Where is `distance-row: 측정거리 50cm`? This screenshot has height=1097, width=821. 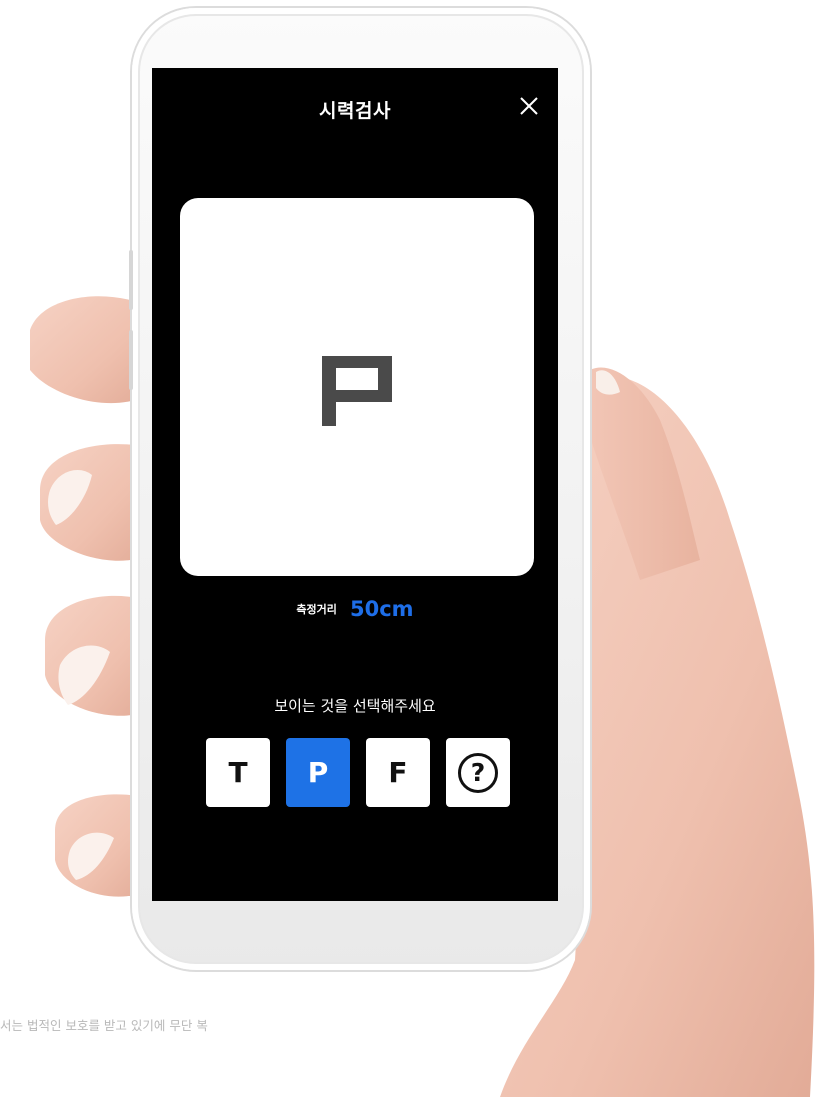 distance-row: 측정거리 50cm is located at coordinates (355, 609).